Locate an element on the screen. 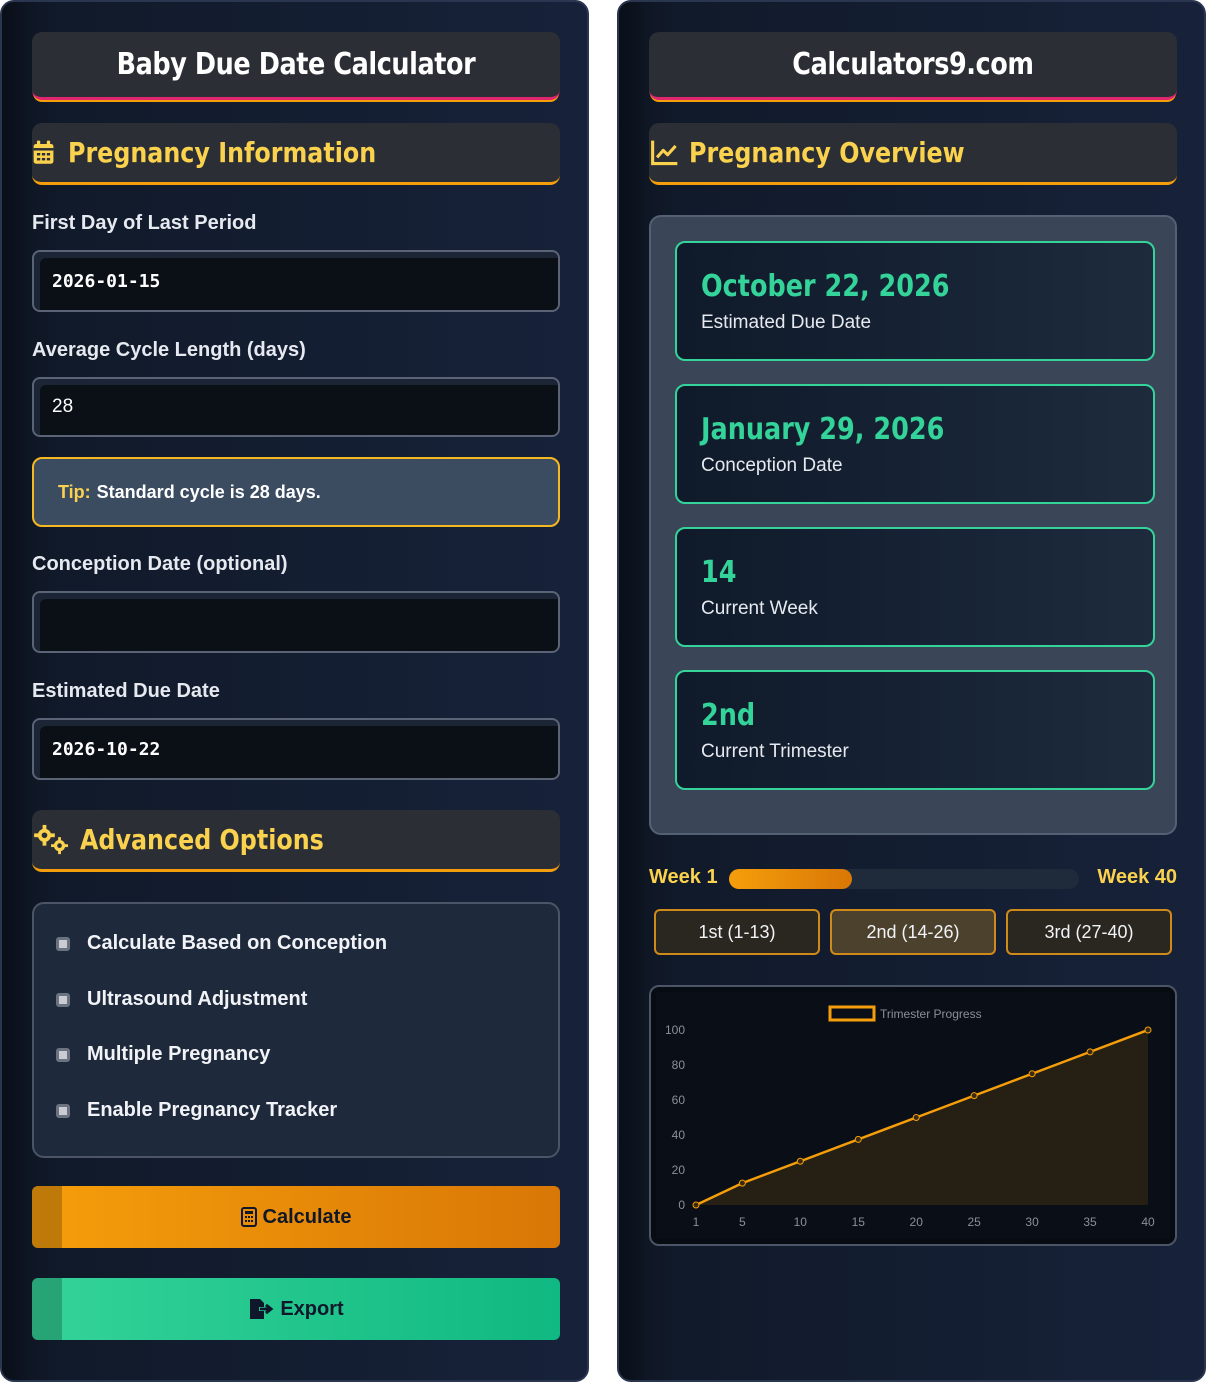 The height and width of the screenshot is (1382, 1206). option-multiple-pregnancy: Multiple Pregnancy is located at coordinates (163, 1054).